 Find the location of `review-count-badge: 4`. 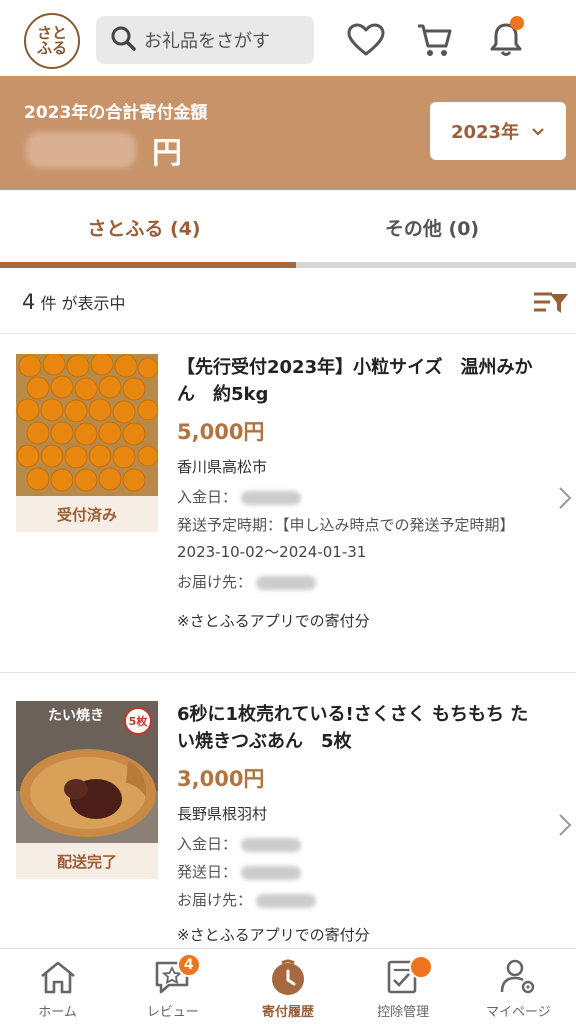

review-count-badge: 4 is located at coordinates (188, 965).